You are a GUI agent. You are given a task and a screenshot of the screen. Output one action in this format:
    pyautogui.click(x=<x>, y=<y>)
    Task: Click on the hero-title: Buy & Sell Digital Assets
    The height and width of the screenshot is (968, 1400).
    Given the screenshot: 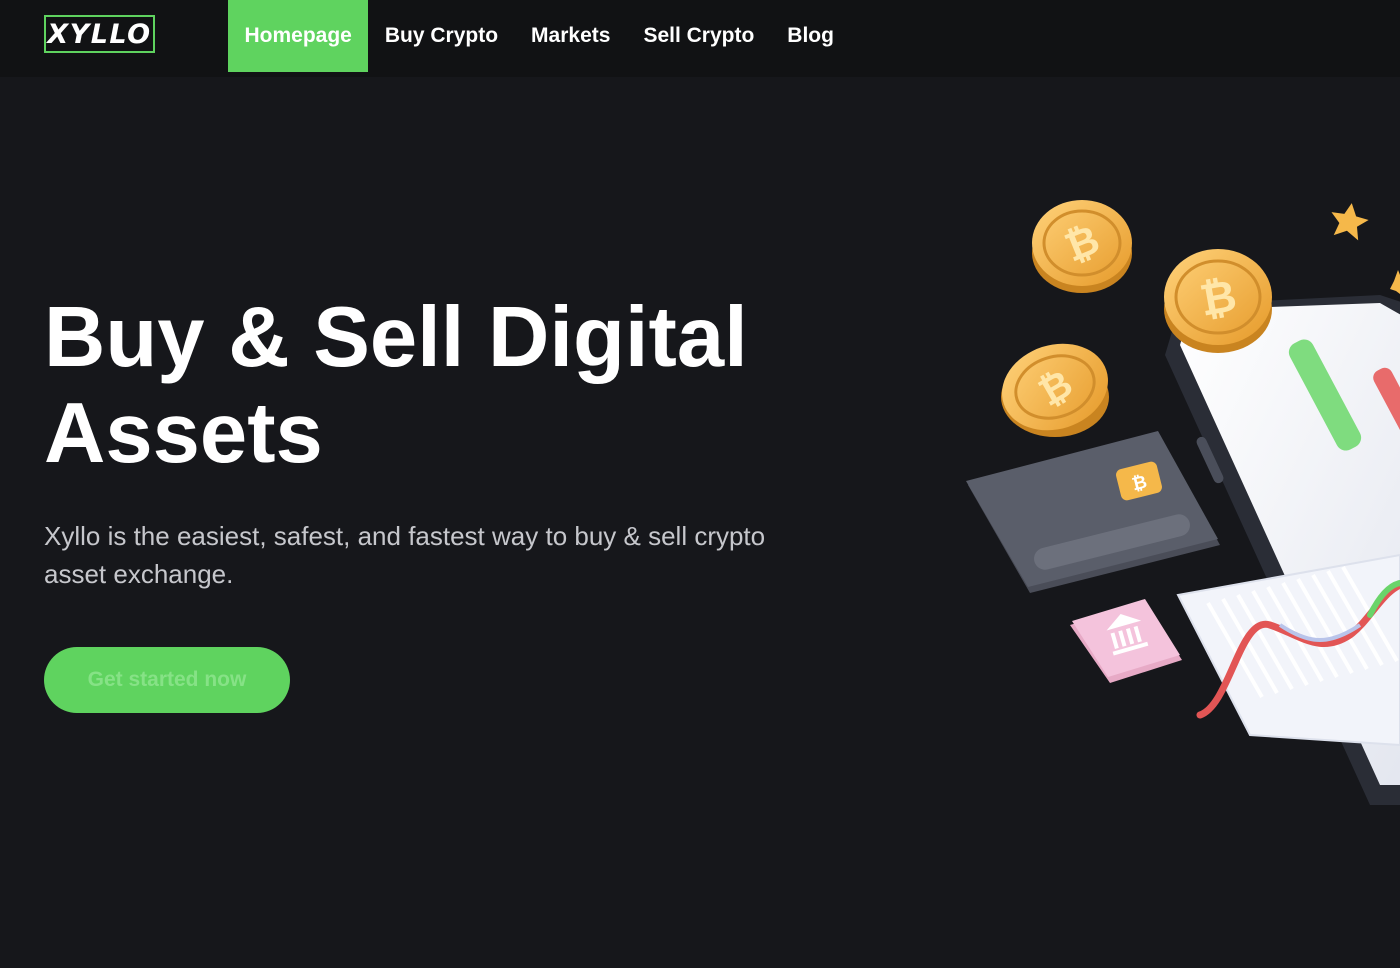 What is the action you would take?
    pyautogui.click(x=396, y=385)
    